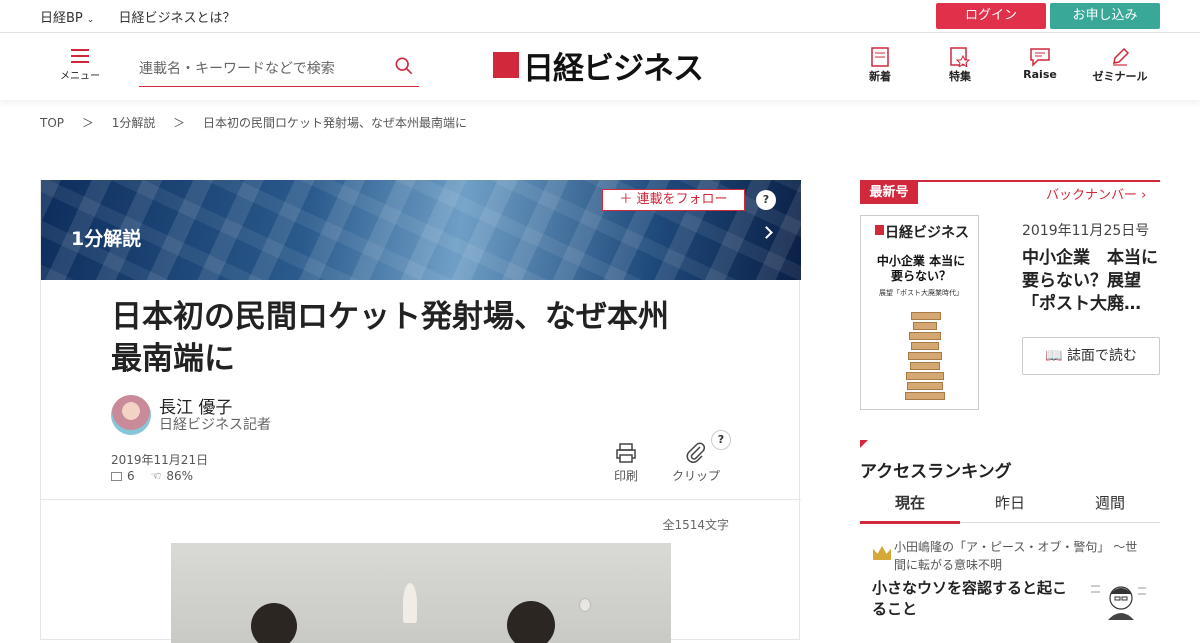 The image size is (1200, 643). What do you see at coordinates (1110, 502) in the screenshot?
I see `ranking-tab-week: 週間` at bounding box center [1110, 502].